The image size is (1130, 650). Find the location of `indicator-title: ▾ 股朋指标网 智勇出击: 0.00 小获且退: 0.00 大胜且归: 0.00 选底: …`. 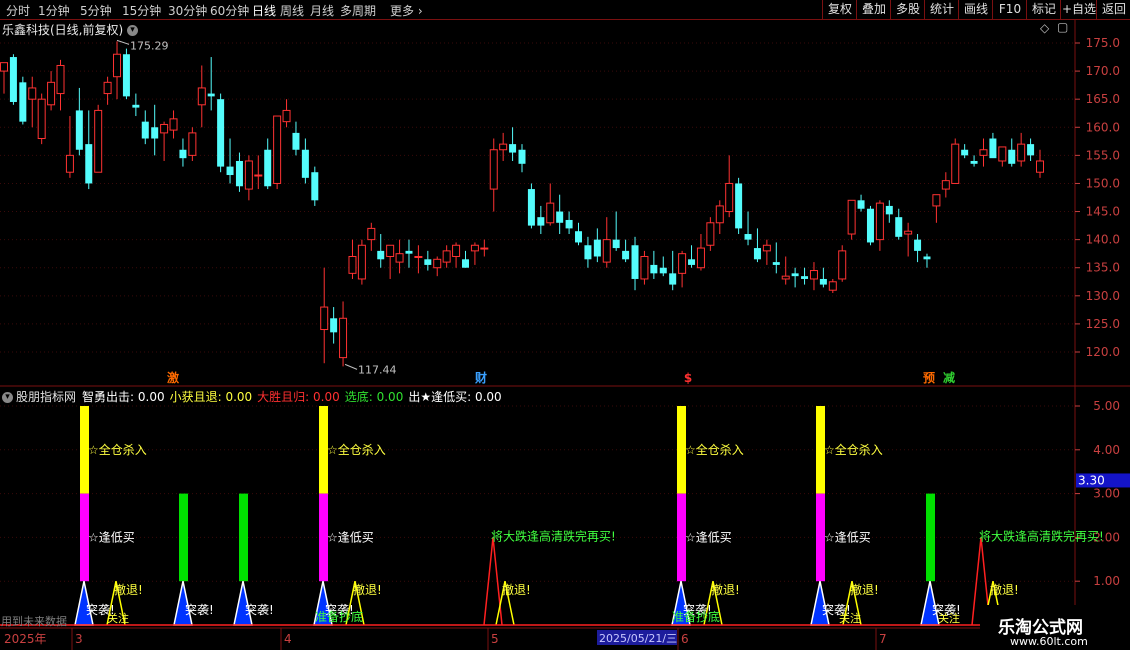

indicator-title: ▾ 股朋指标网 智勇出击: 0.00 小获且退: 0.00 大胜且归: 0.00 选底: … is located at coordinates (254, 396).